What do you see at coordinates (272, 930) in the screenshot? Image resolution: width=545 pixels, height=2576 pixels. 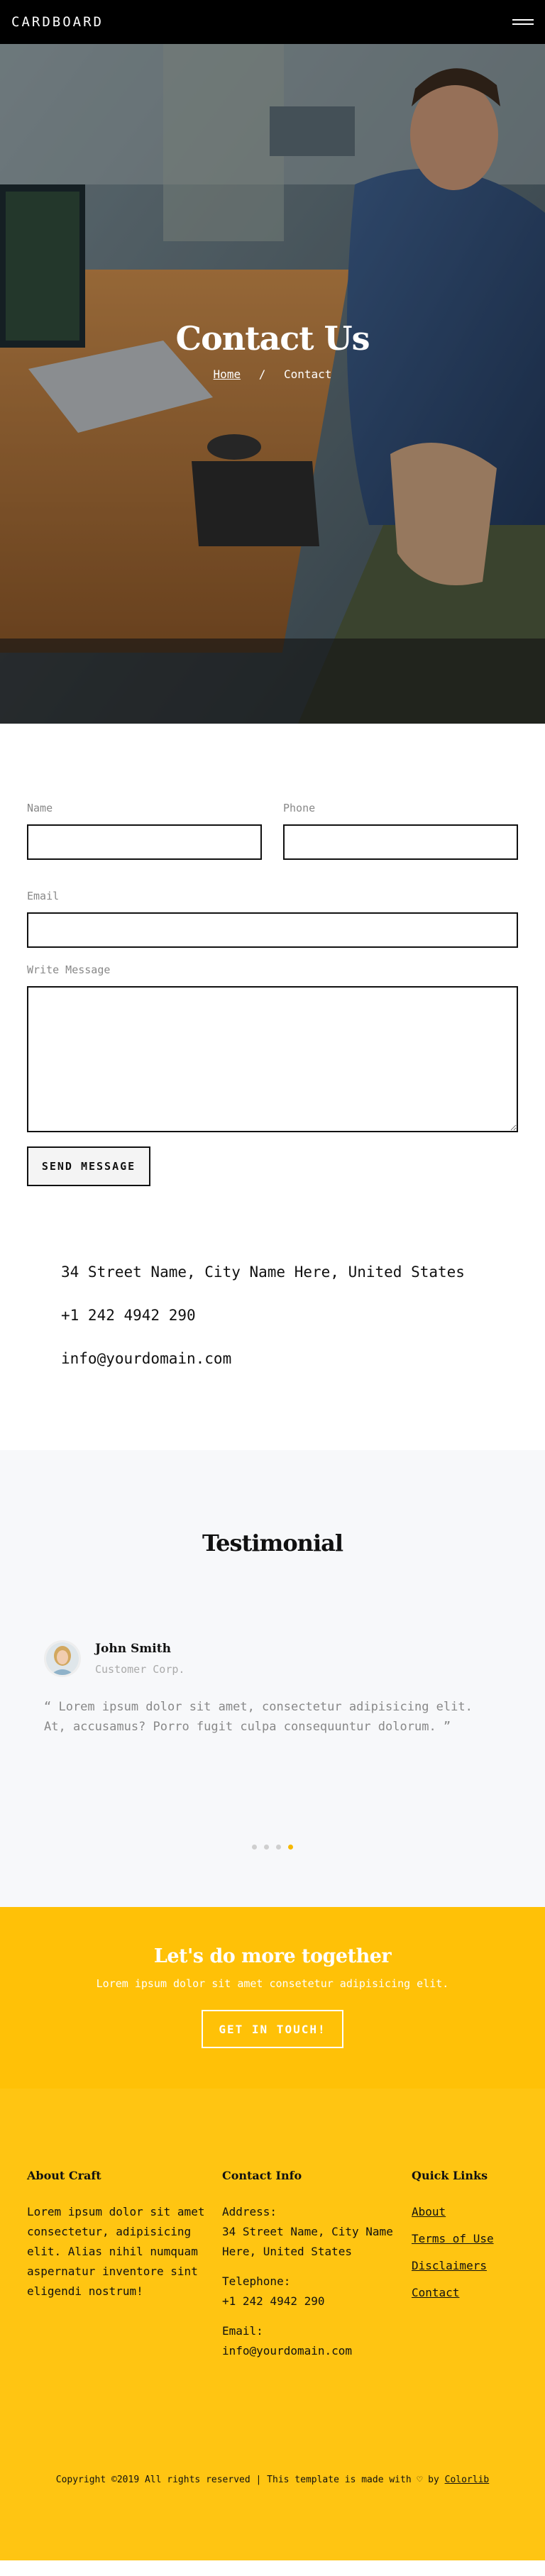 I see `email-input` at bounding box center [272, 930].